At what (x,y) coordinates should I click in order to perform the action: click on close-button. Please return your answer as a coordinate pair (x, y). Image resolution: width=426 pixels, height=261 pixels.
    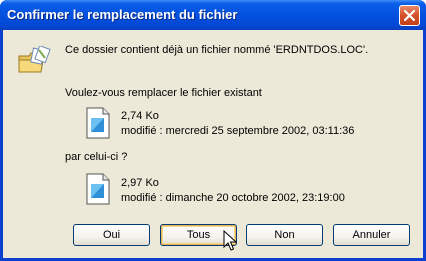
    Looking at the image, I should click on (409, 15).